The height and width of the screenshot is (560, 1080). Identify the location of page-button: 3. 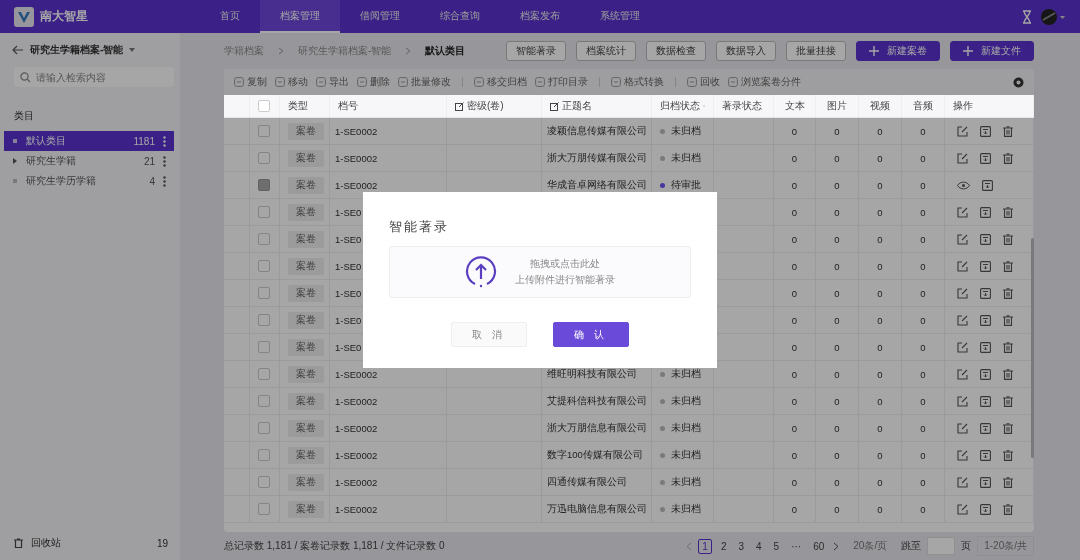
(741, 546).